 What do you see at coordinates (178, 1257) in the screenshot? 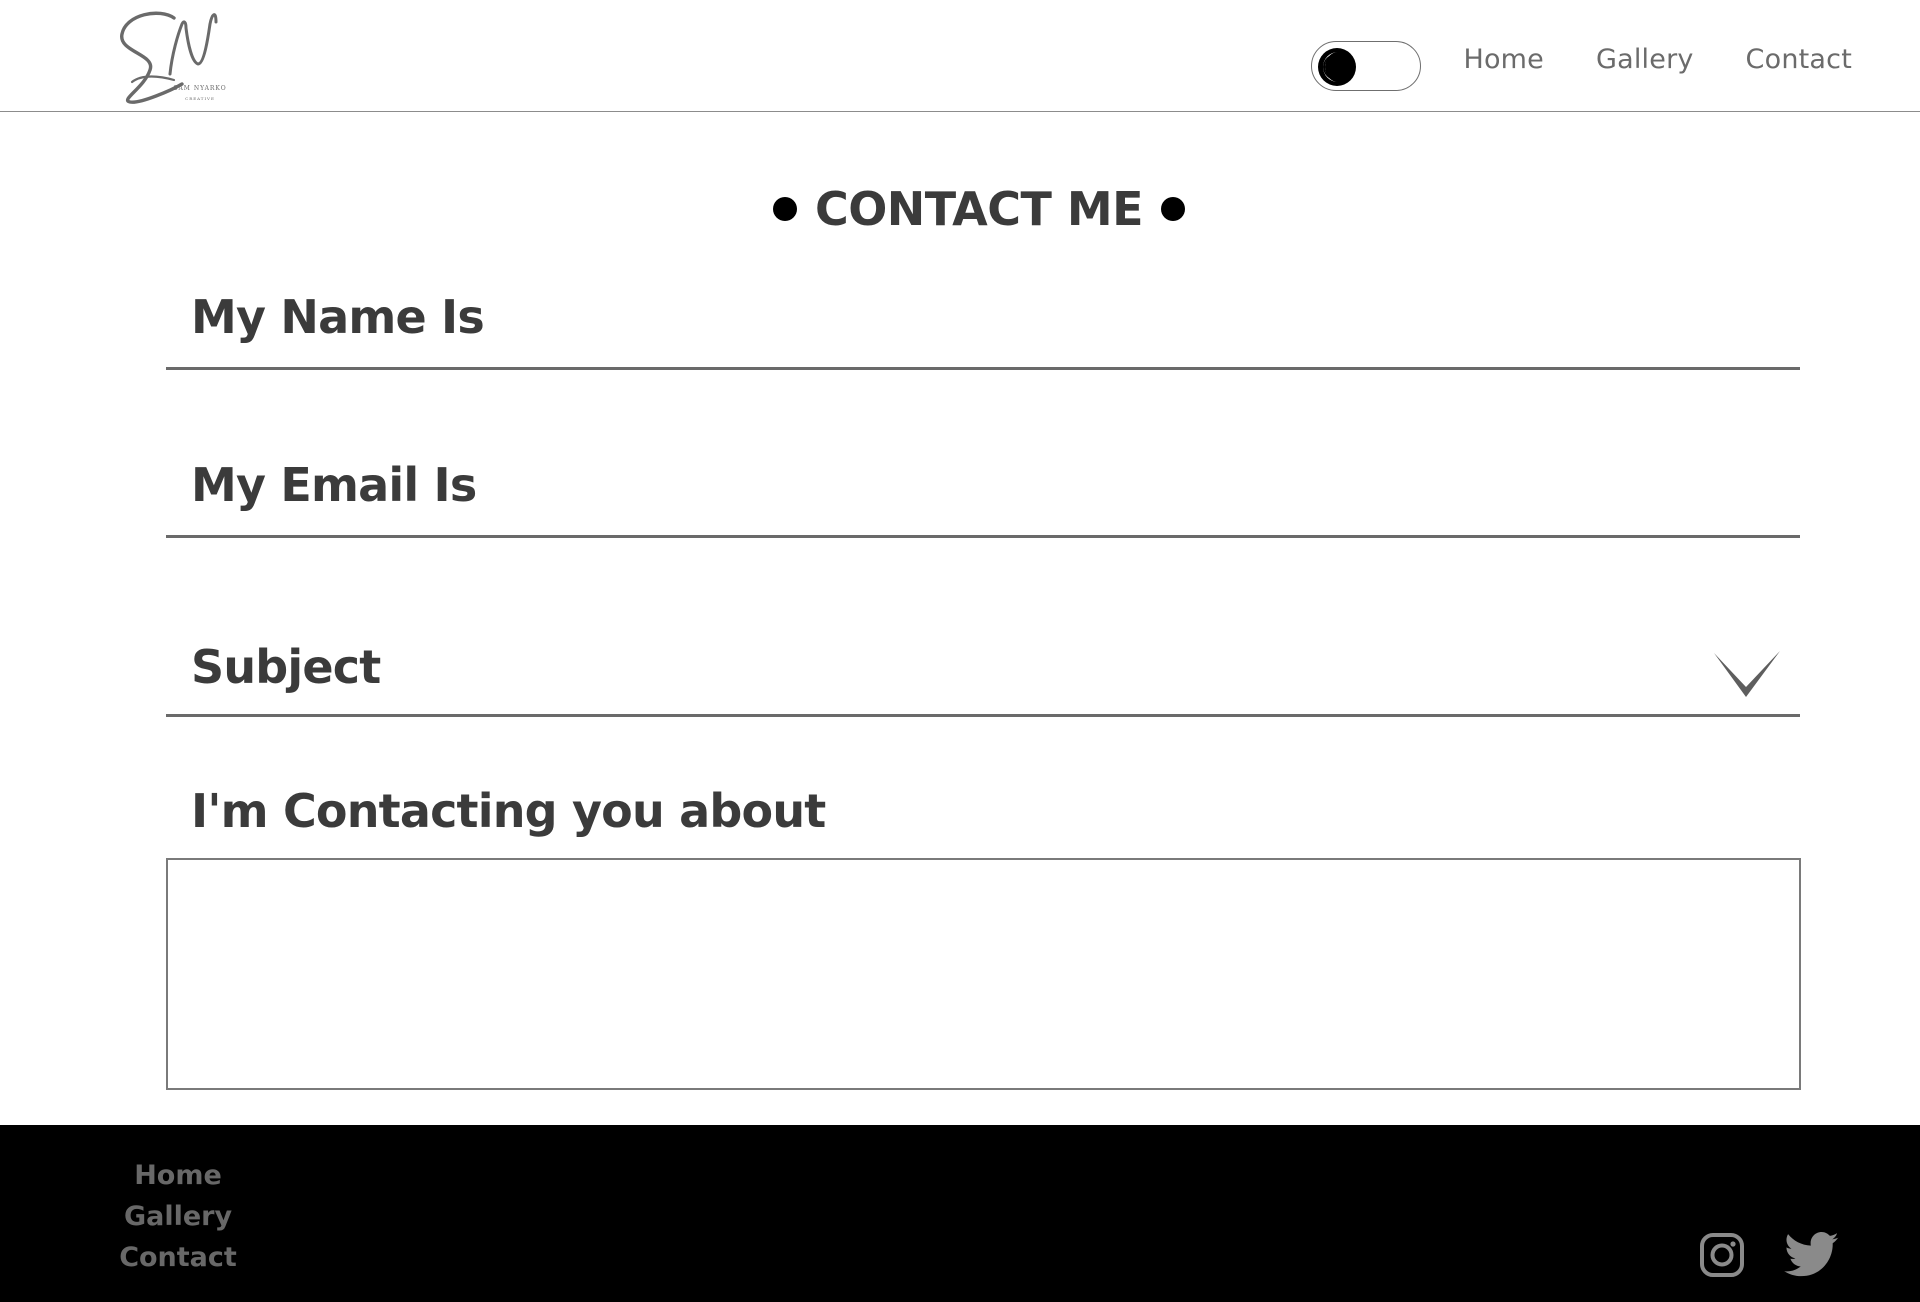
I see `footer-contact-link: Contact` at bounding box center [178, 1257].